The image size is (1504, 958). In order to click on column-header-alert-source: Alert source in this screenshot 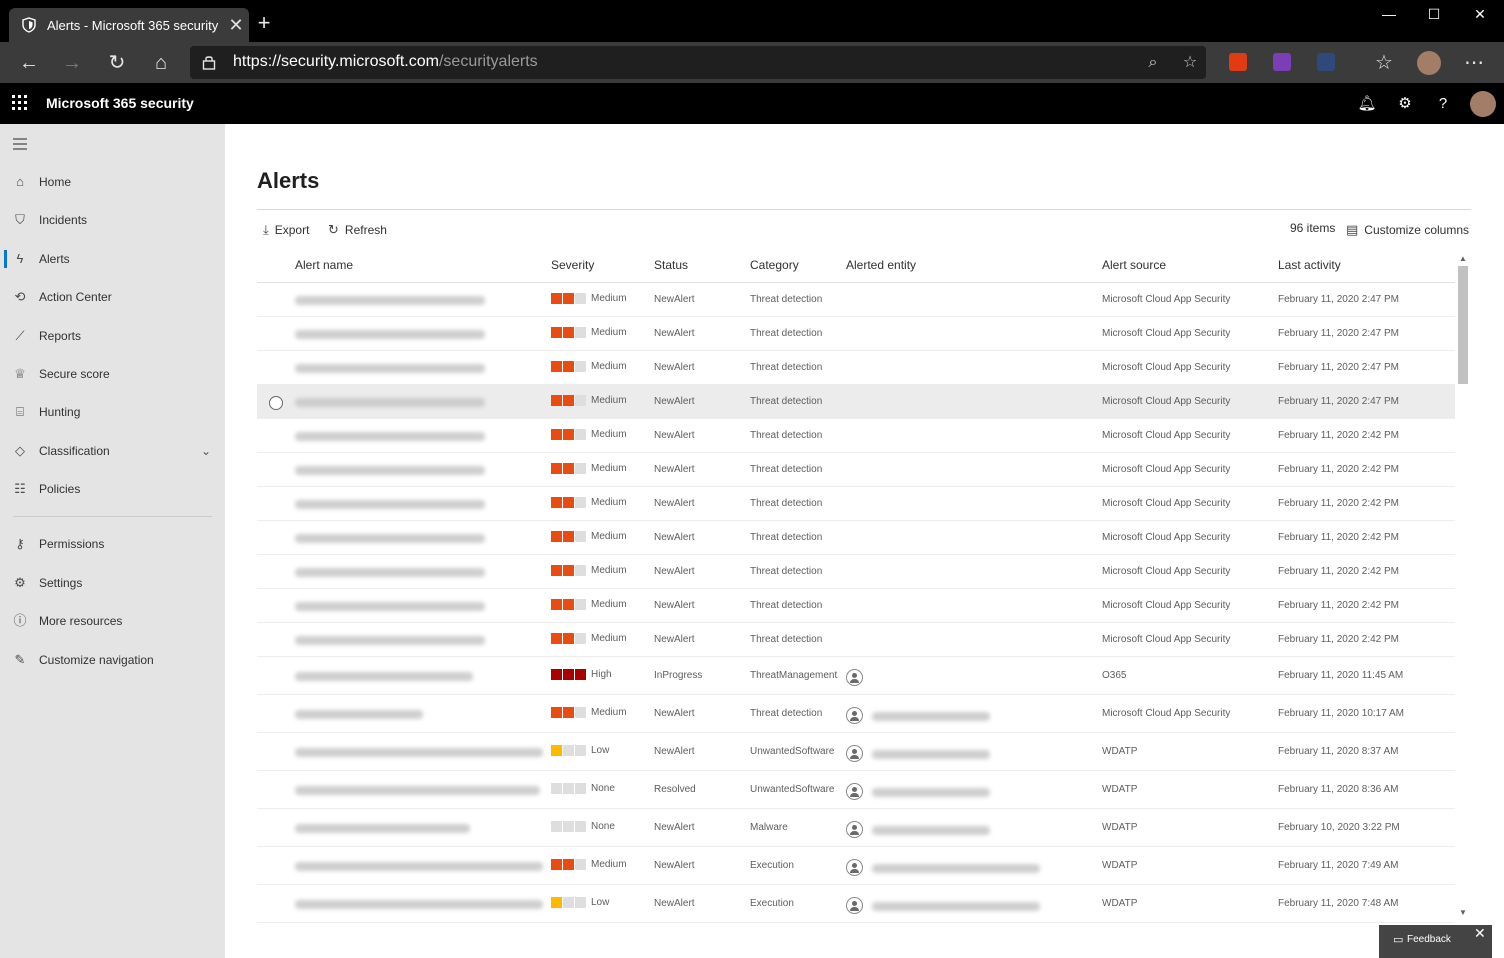, I will do `click(1134, 265)`.